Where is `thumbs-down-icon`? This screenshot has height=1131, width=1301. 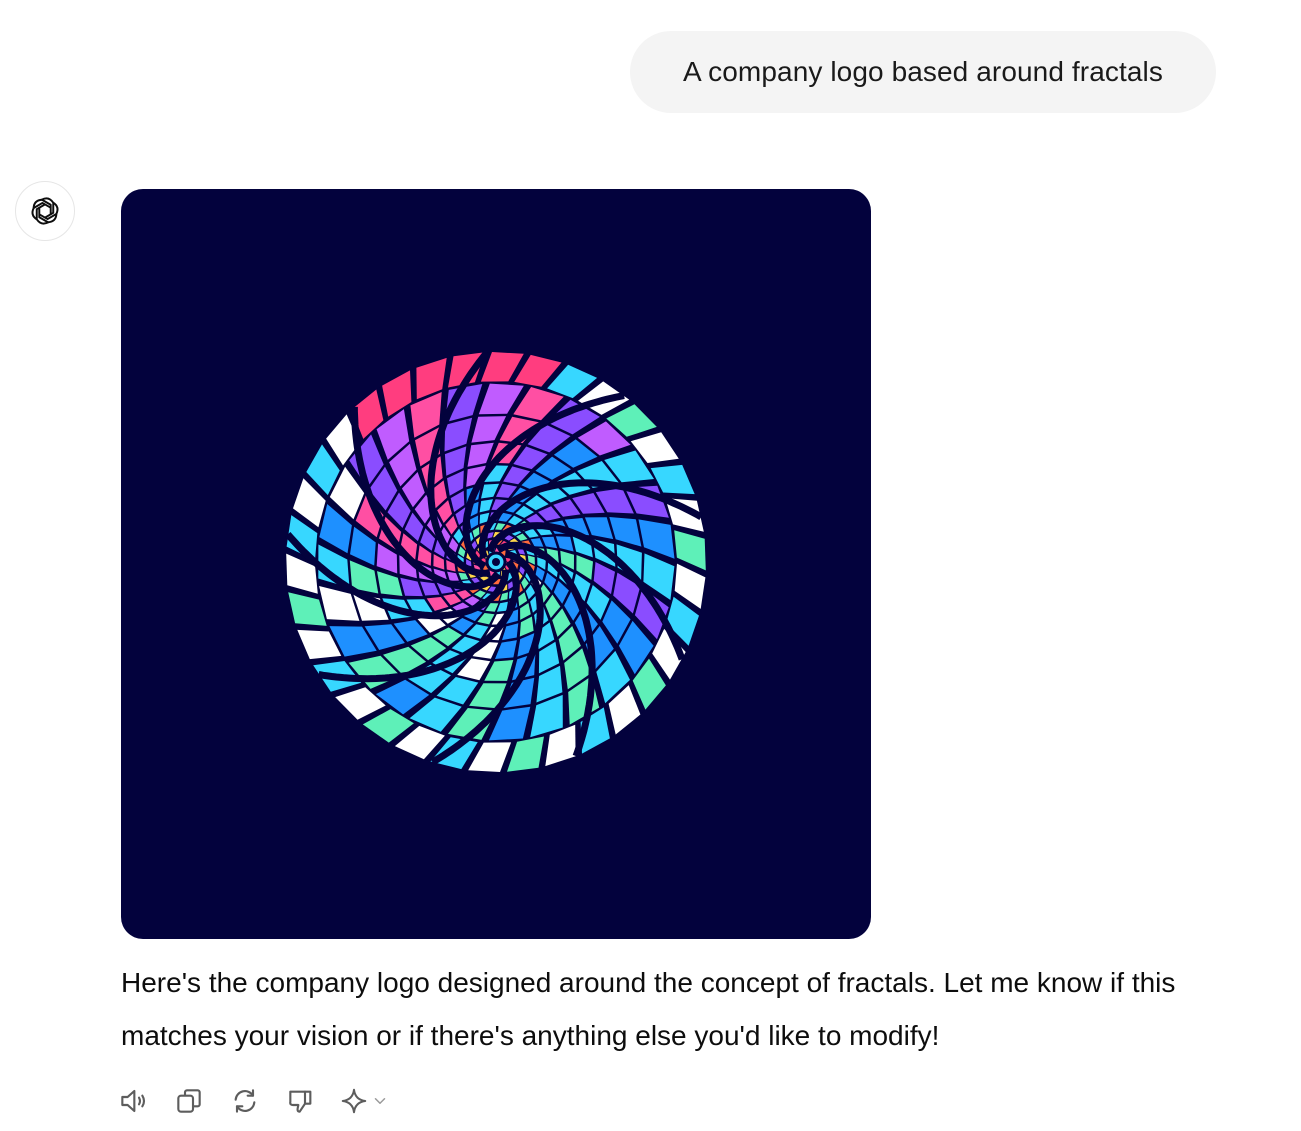 thumbs-down-icon is located at coordinates (300, 1101).